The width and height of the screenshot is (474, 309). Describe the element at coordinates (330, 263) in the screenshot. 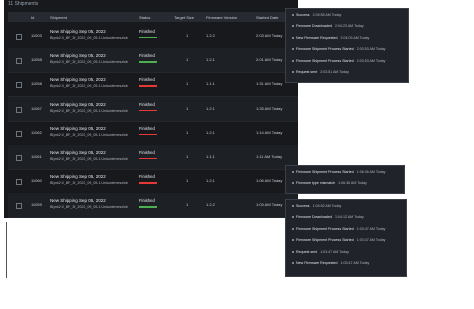

I see `event-item: New Firmware Requested 1:03:47 AM Today` at that location.